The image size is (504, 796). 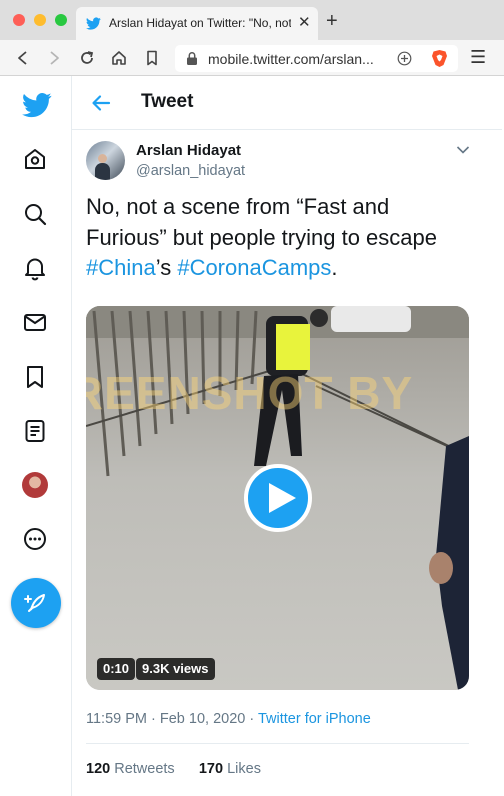 I want to click on new-tab-button: +, so click(x=332, y=21).